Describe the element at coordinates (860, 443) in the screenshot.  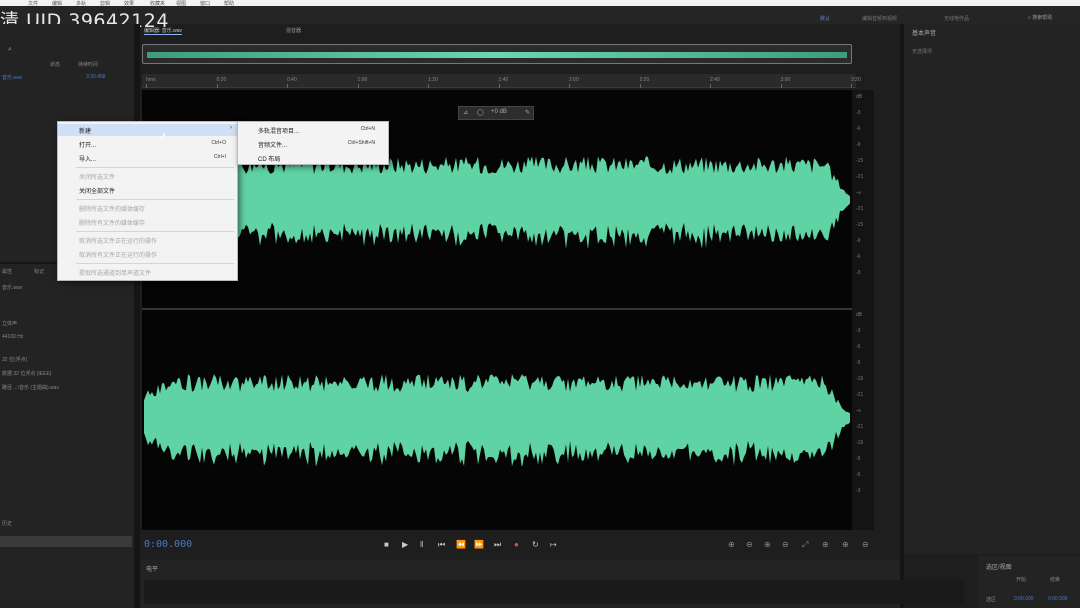
I see `db-label: -15` at that location.